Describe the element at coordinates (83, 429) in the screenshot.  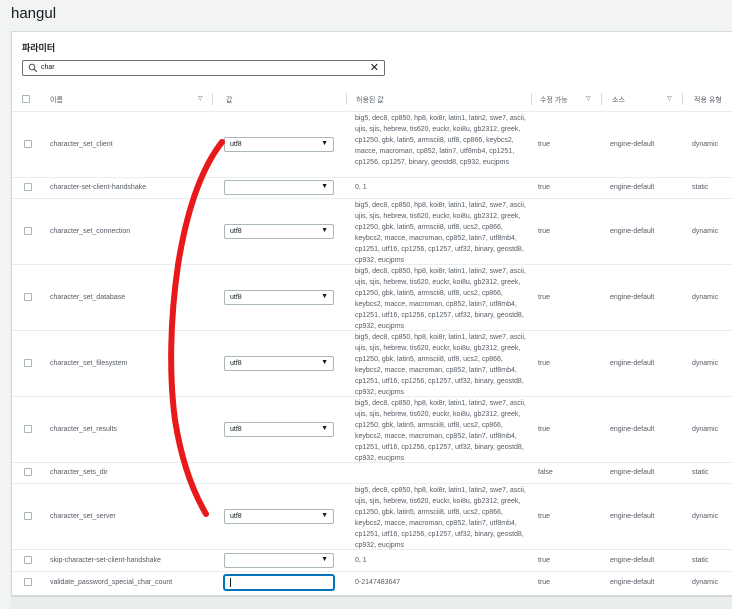
I see `parameter-name: character_set_results` at that location.